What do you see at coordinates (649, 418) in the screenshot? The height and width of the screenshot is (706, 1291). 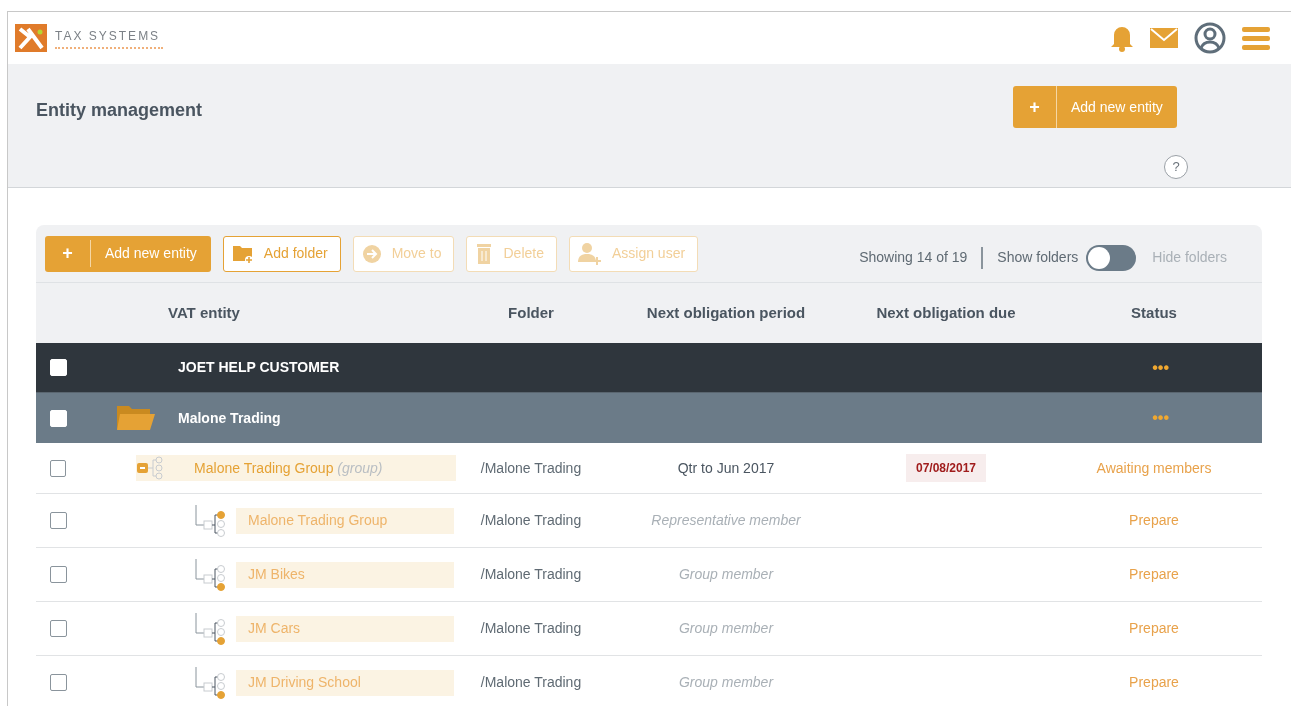 I see `folder-row: Malone Trading •••` at bounding box center [649, 418].